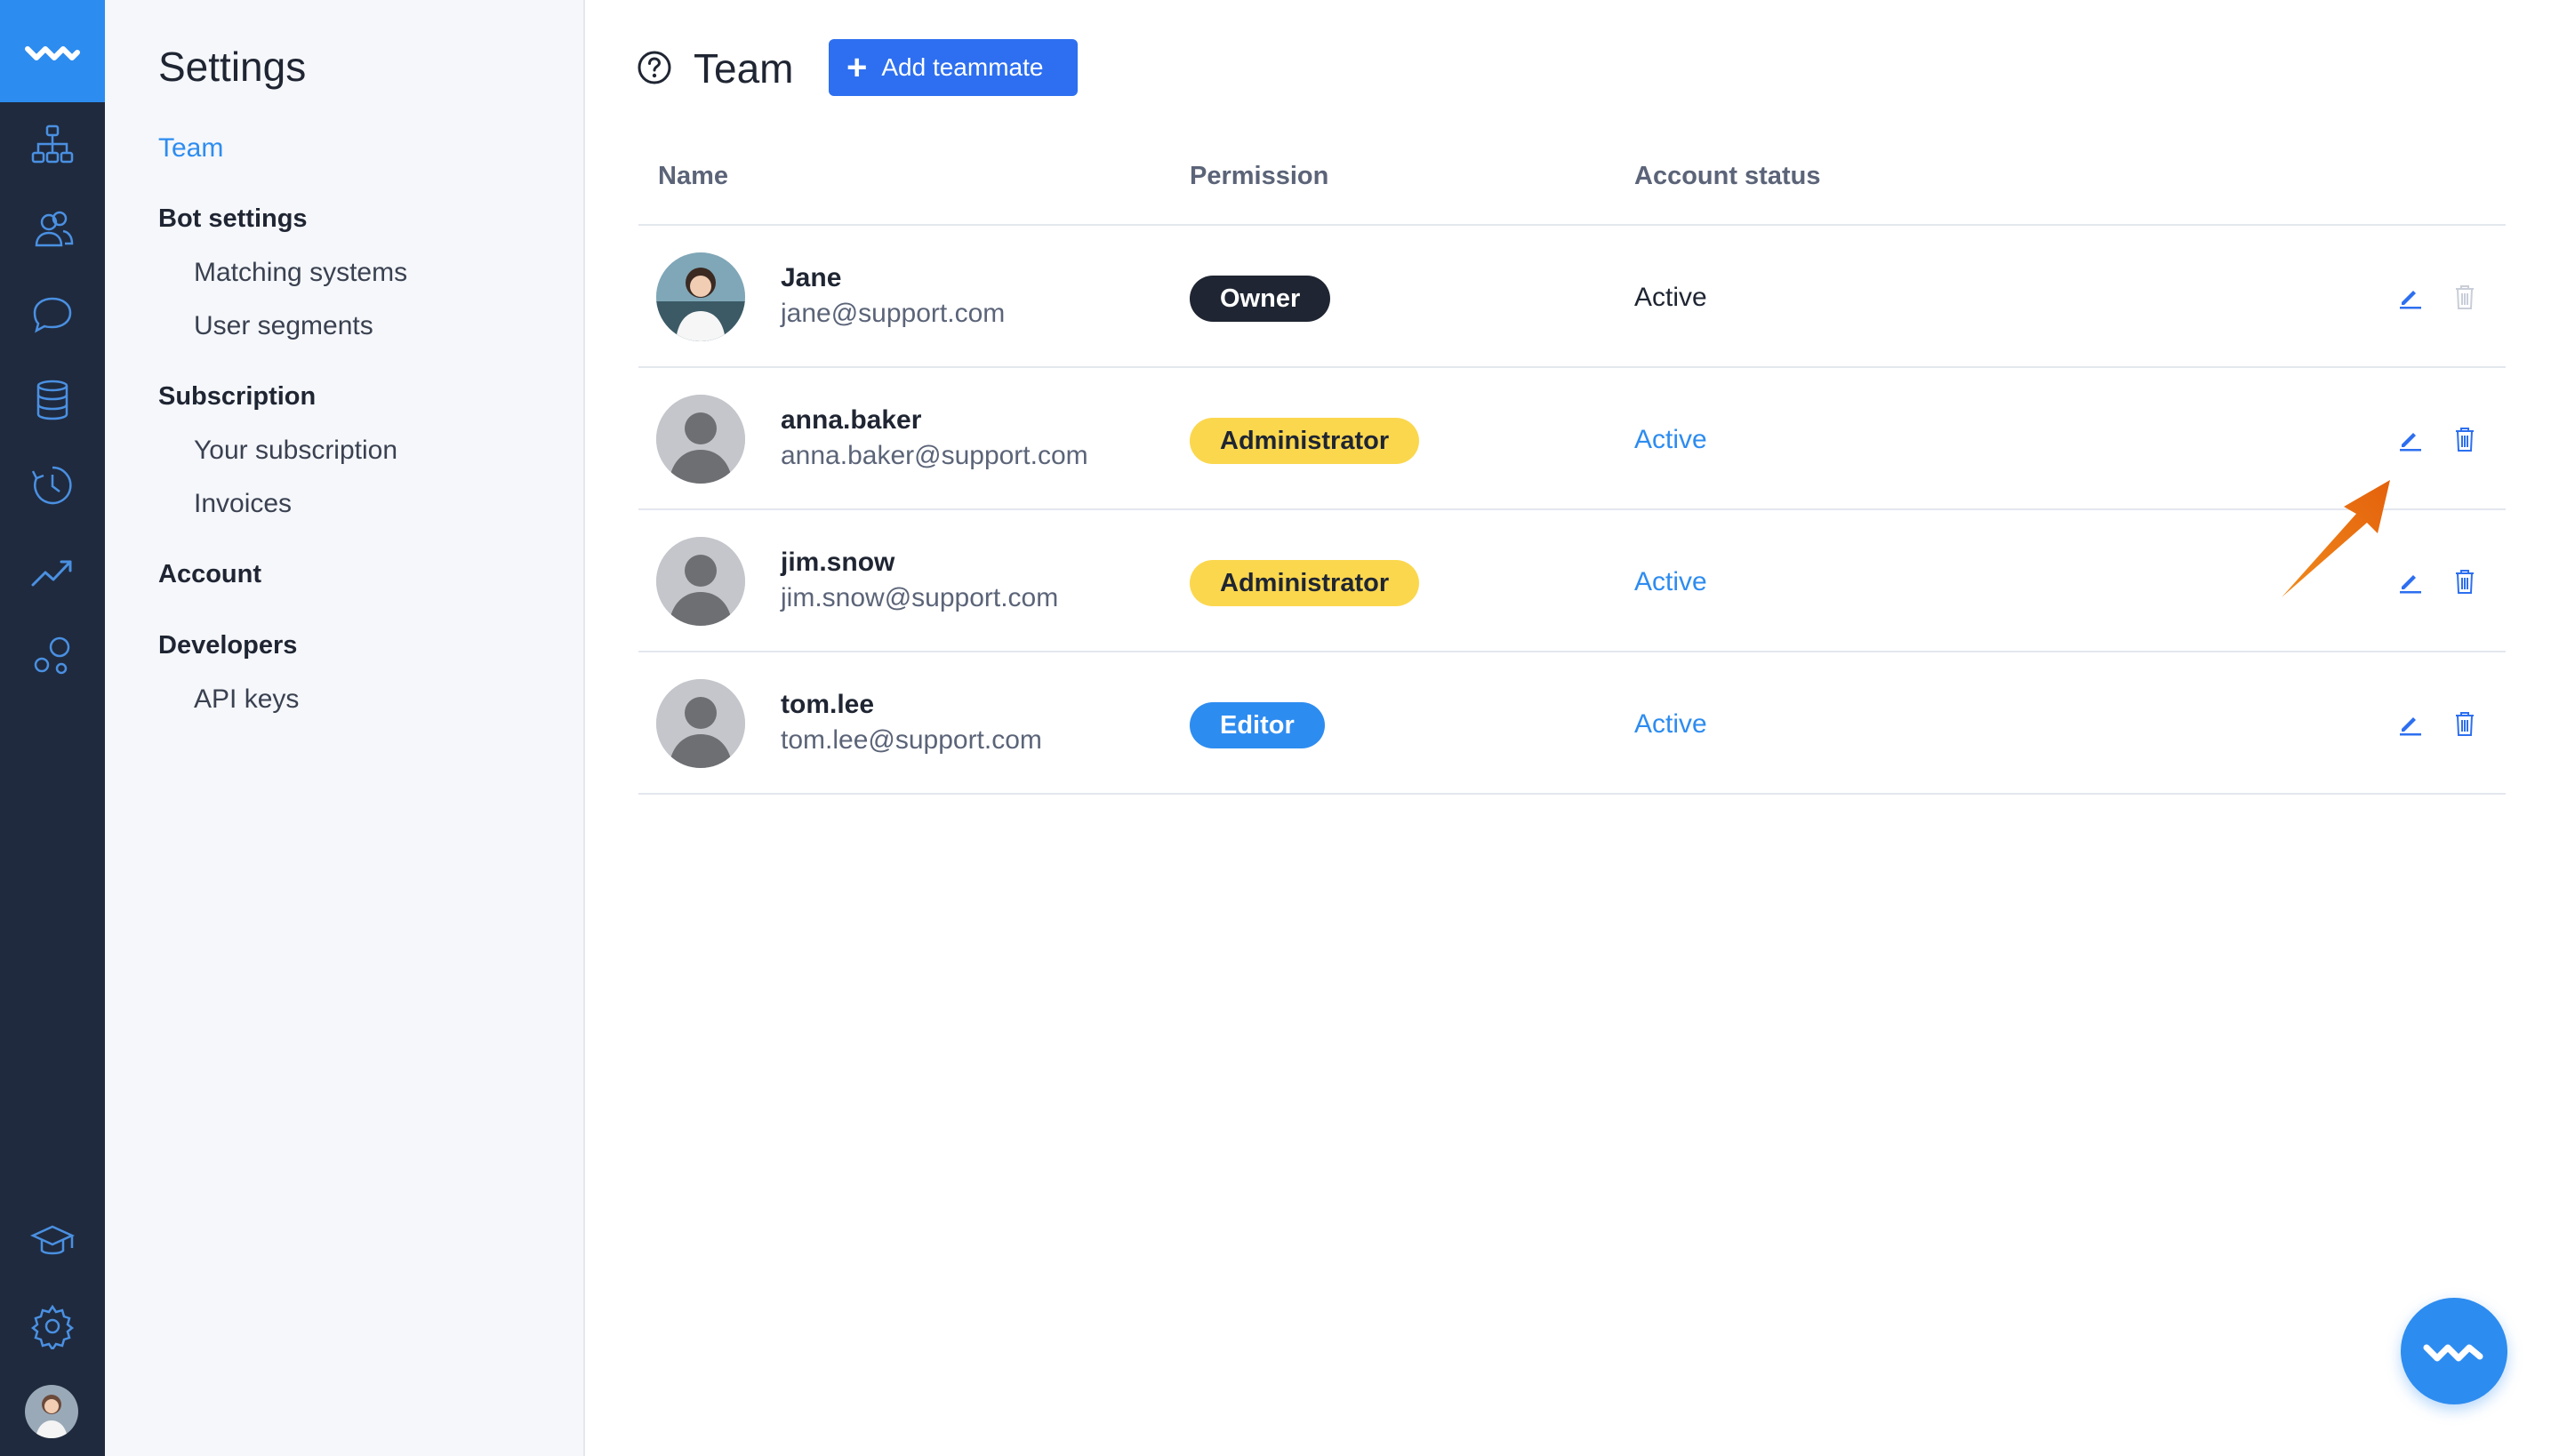 The width and height of the screenshot is (2559, 1456). What do you see at coordinates (1572, 184) in the screenshot?
I see `table-header: Name Permission Account status` at bounding box center [1572, 184].